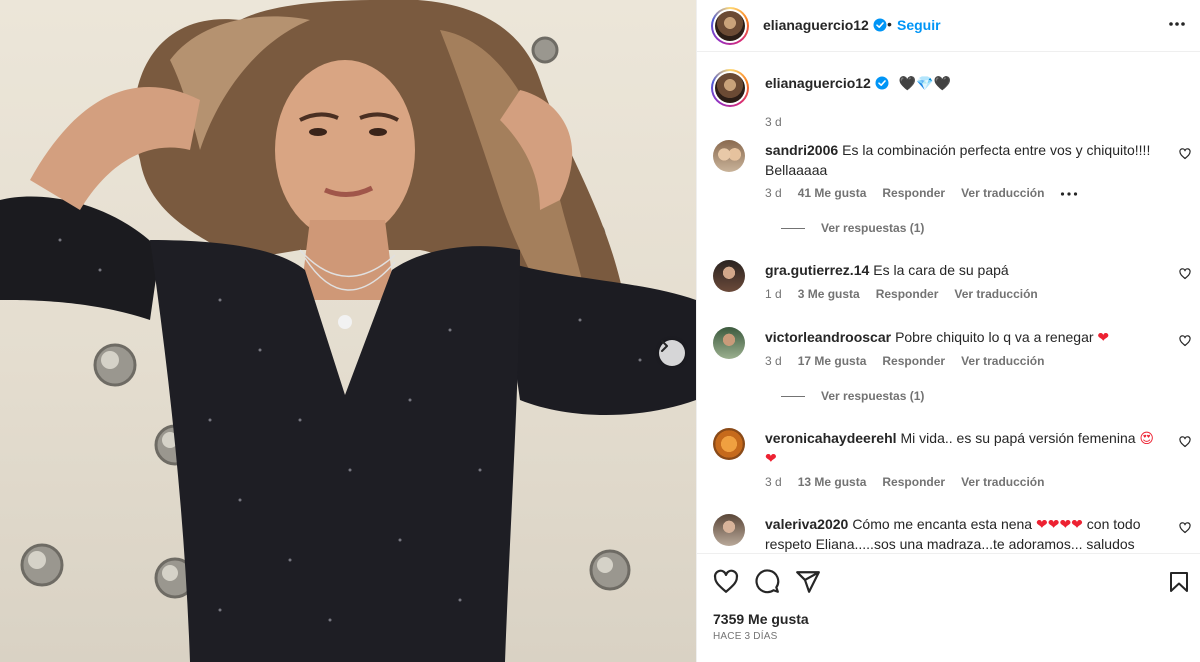 Image resolution: width=1200 pixels, height=662 pixels. What do you see at coordinates (942, 524) in the screenshot?
I see `comment-content: Cómo me encanta esta nena` at bounding box center [942, 524].